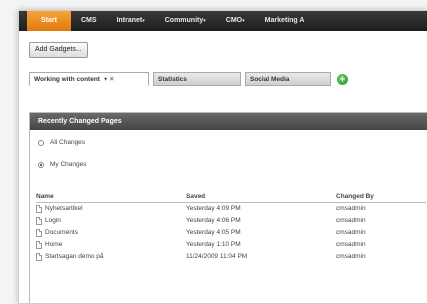 Image resolution: width=427 pixels, height=304 pixels. I want to click on nav-label: Community, so click(184, 20).